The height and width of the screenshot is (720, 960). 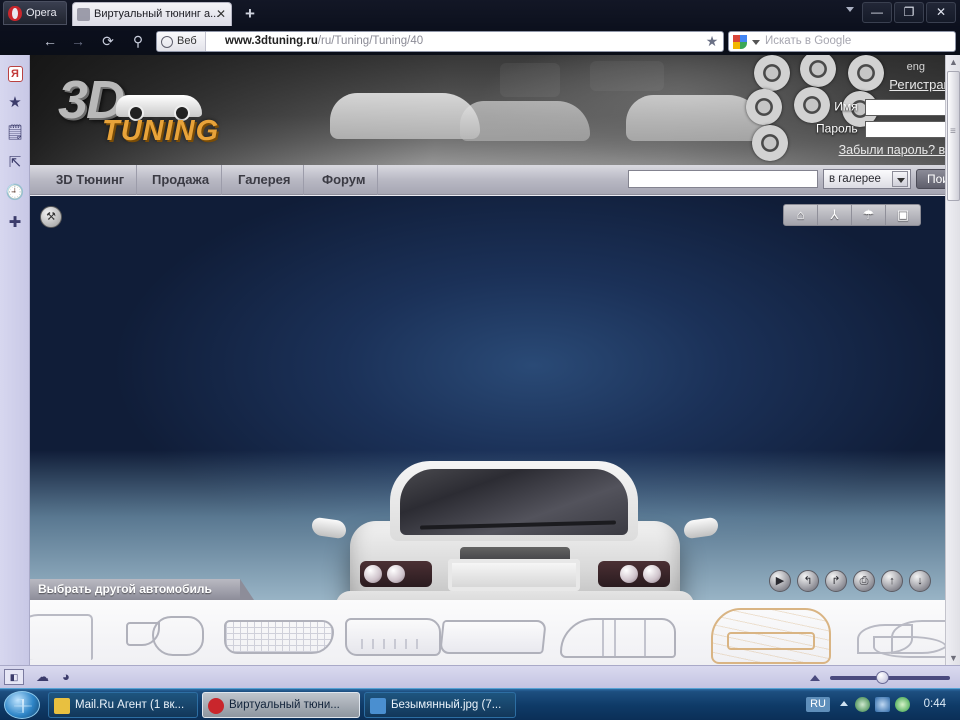 What do you see at coordinates (221, 14) in the screenshot?
I see `close-icon: ✕` at bounding box center [221, 14].